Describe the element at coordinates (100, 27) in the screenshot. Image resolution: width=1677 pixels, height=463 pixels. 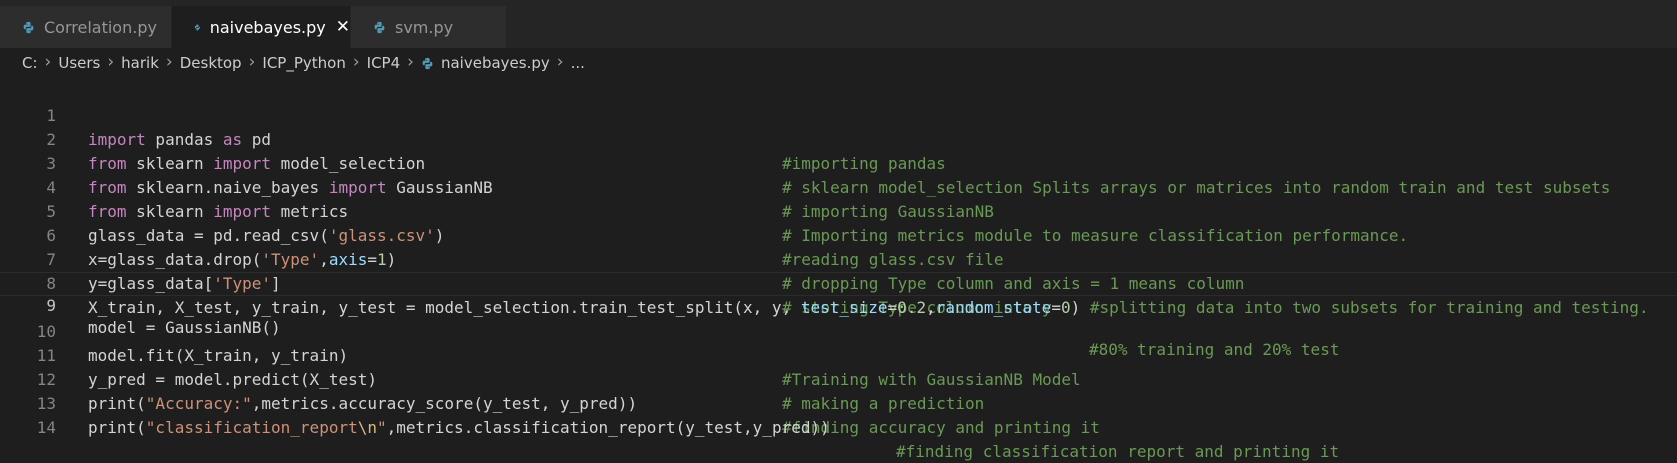
I see `tab-label: Correlation.py` at that location.